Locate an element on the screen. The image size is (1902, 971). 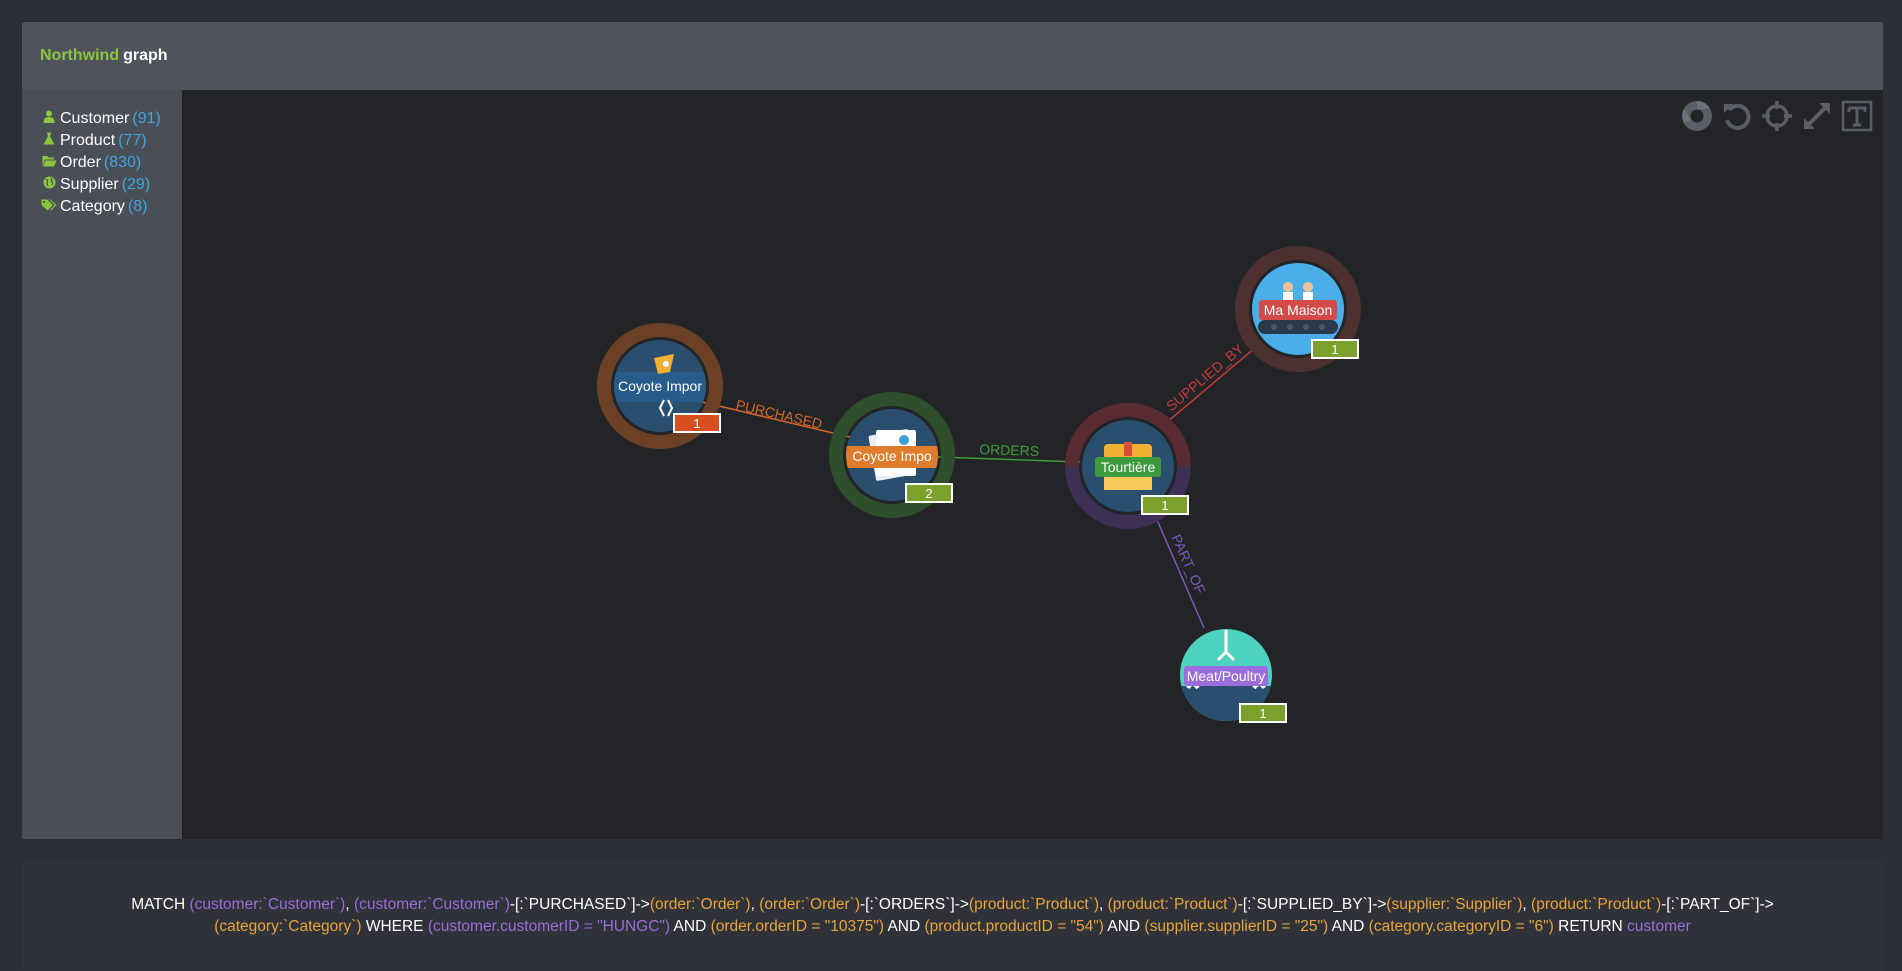
query-segment: (product.productID = "54") is located at coordinates (1014, 926).